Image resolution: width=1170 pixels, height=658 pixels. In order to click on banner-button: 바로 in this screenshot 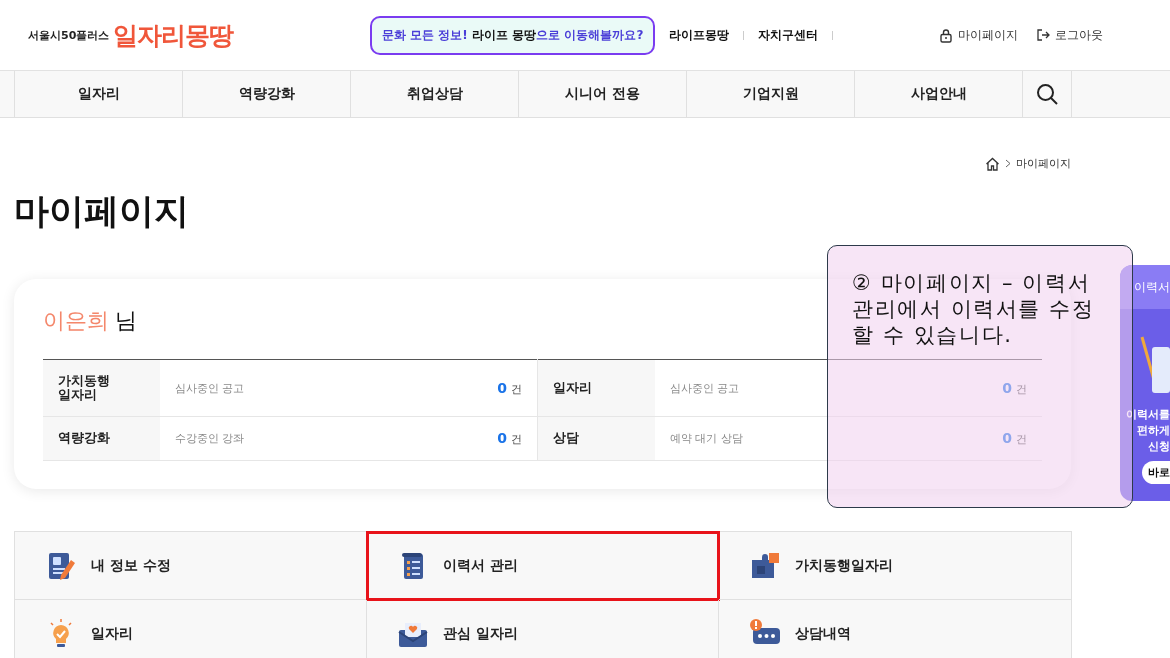, I will do `click(1156, 472)`.